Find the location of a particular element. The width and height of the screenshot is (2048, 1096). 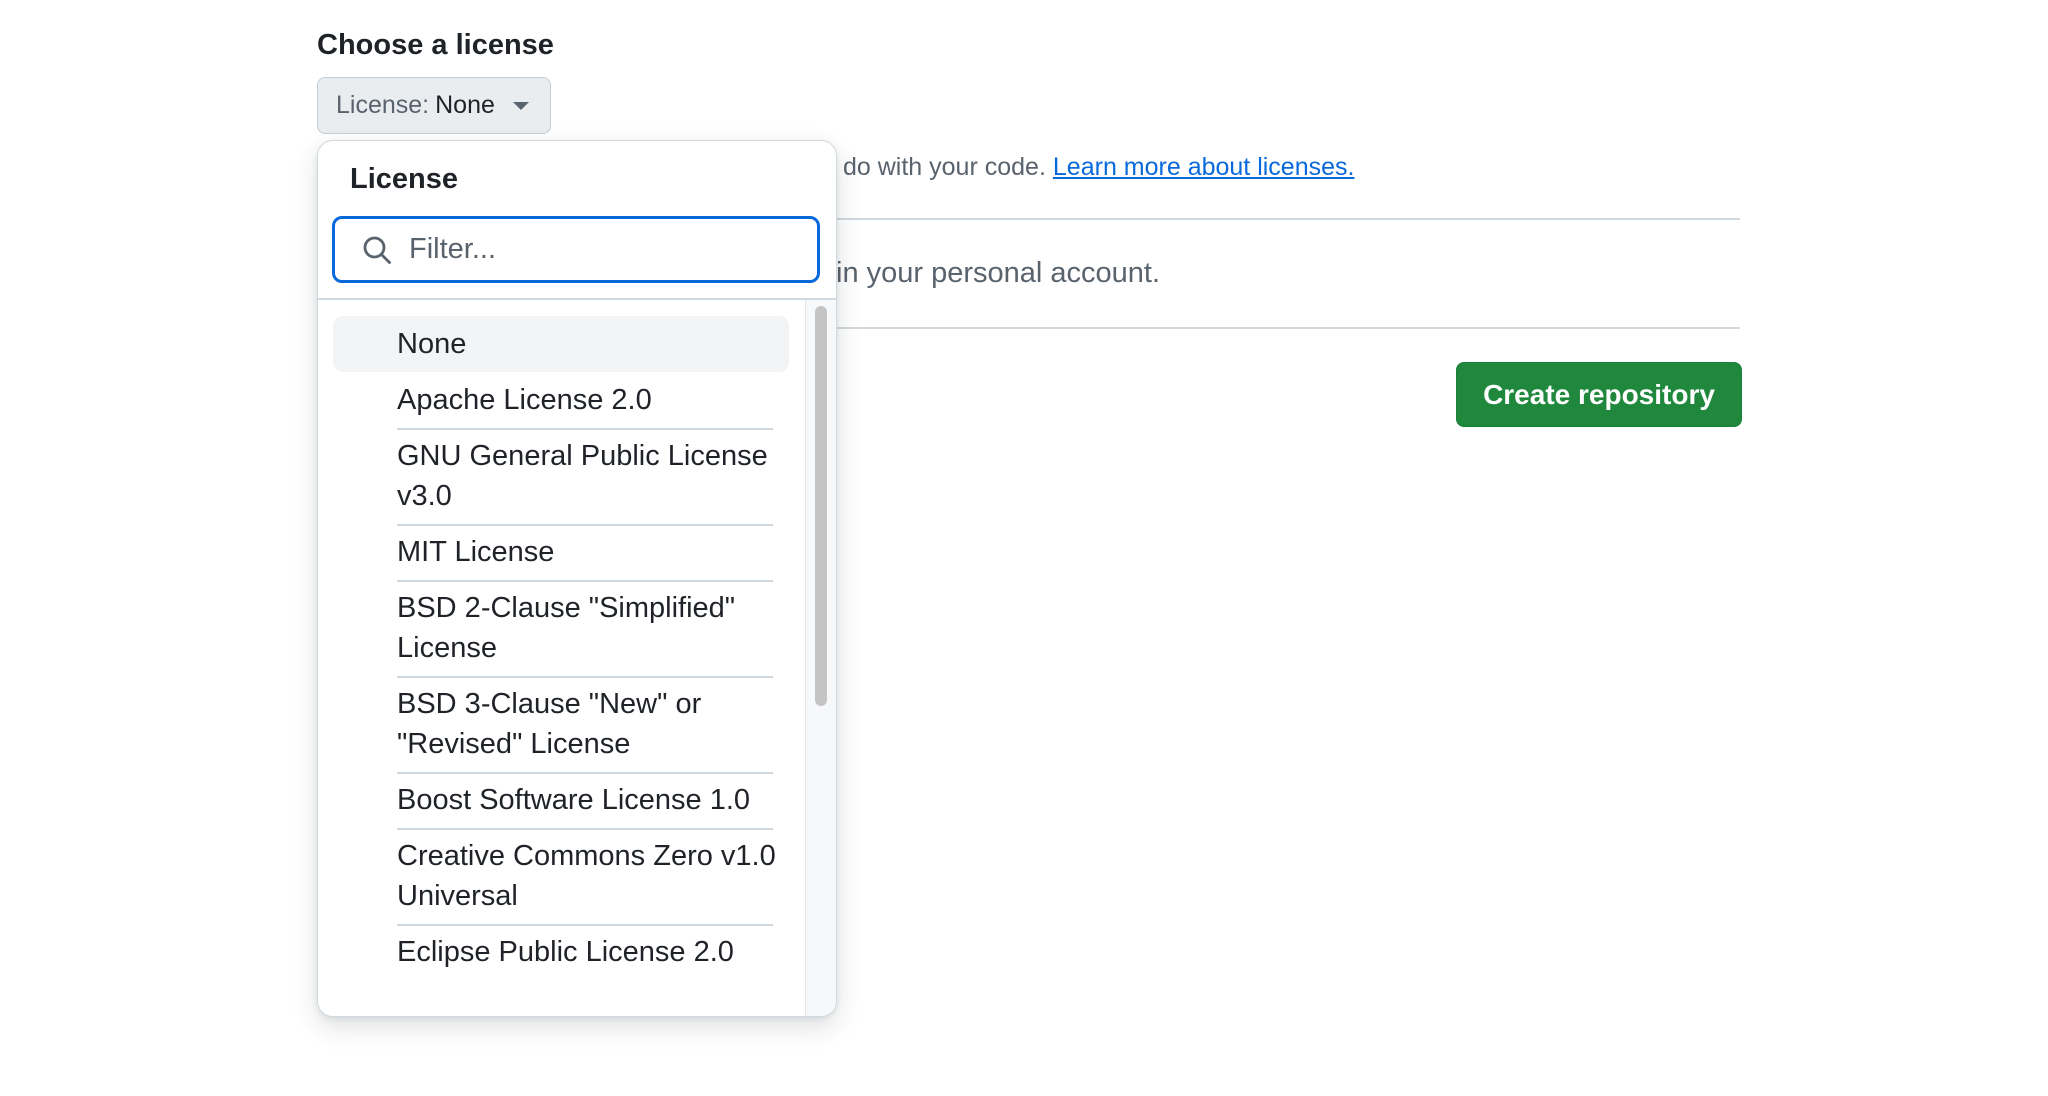

dropdown-title: License is located at coordinates (404, 179).